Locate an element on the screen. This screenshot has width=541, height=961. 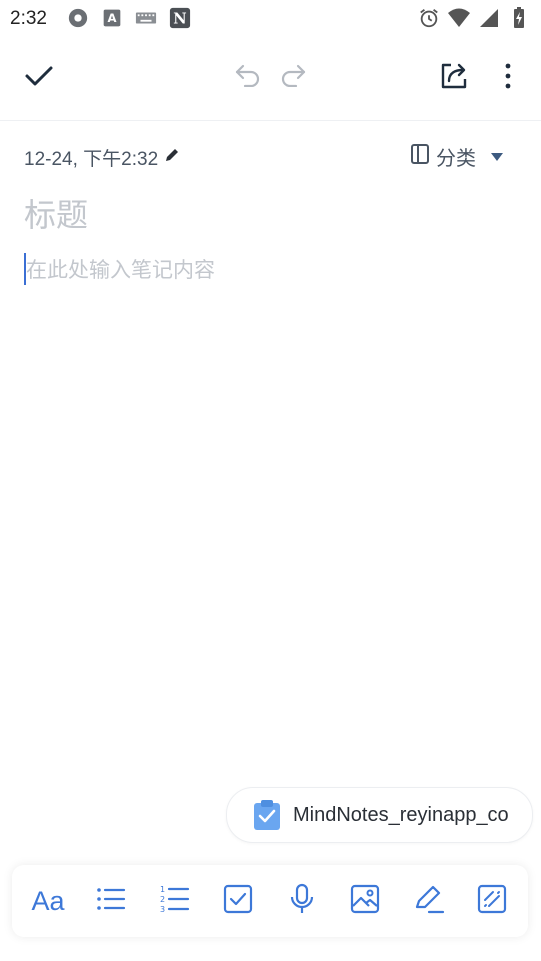
top-toolbar is located at coordinates (270, 78).